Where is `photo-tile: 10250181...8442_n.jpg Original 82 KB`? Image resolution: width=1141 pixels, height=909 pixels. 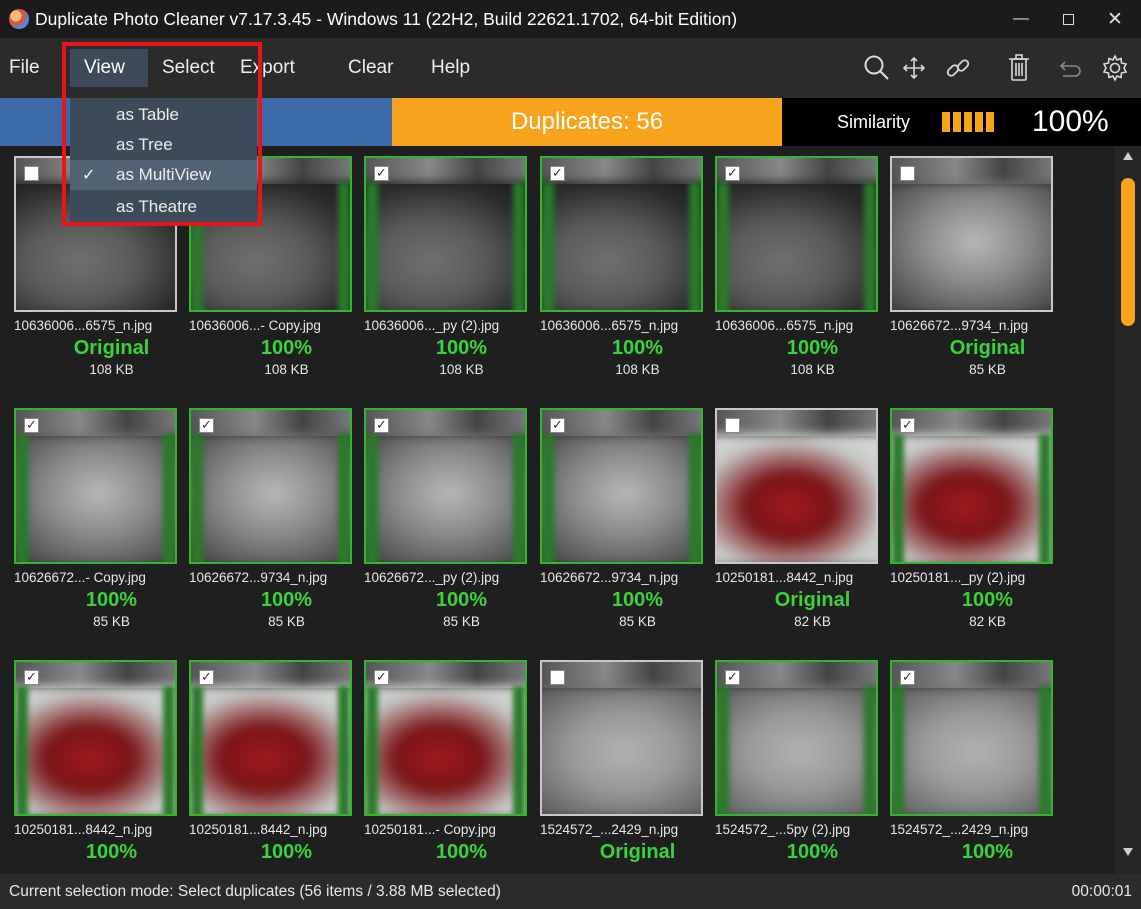 photo-tile: 10250181...8442_n.jpg Original 82 KB is located at coordinates (802, 523).